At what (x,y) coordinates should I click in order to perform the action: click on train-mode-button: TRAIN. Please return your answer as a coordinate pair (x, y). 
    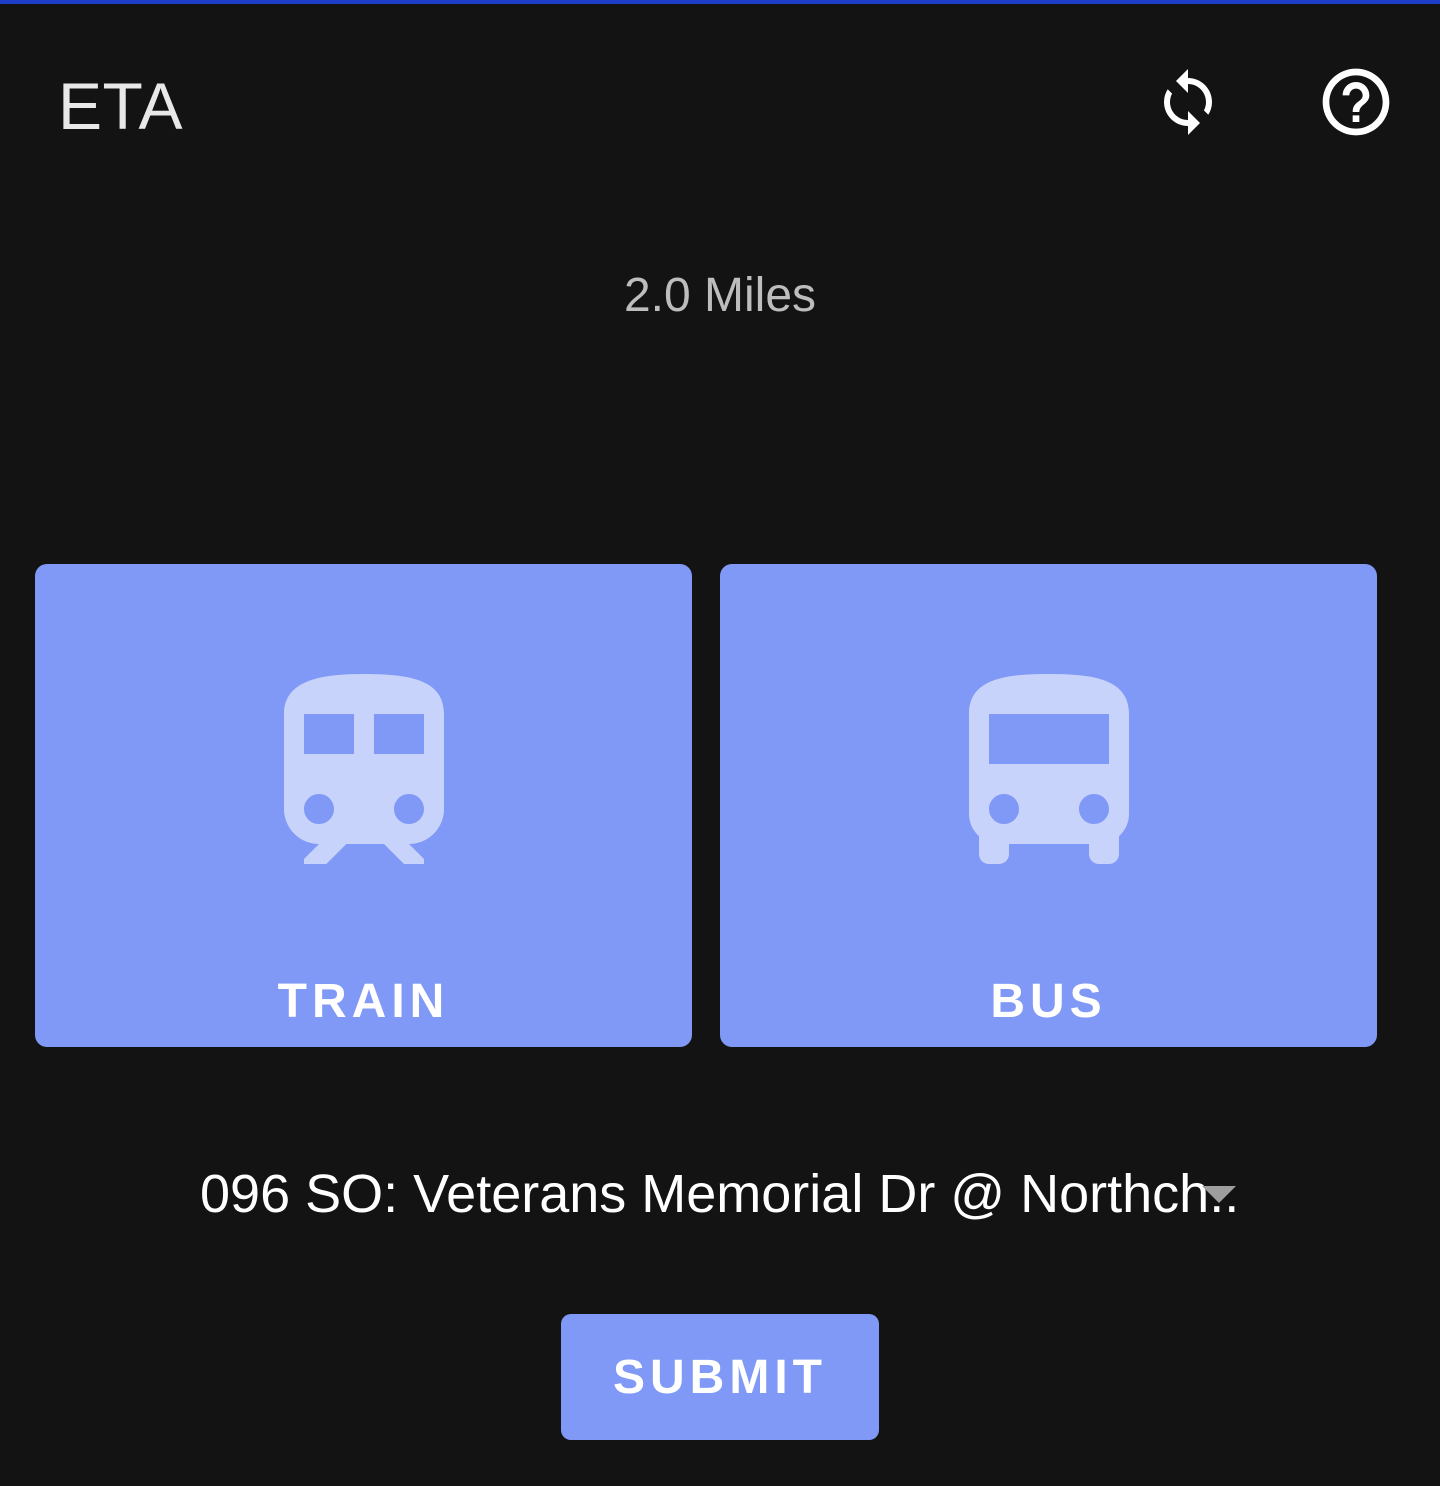
    Looking at the image, I should click on (363, 805).